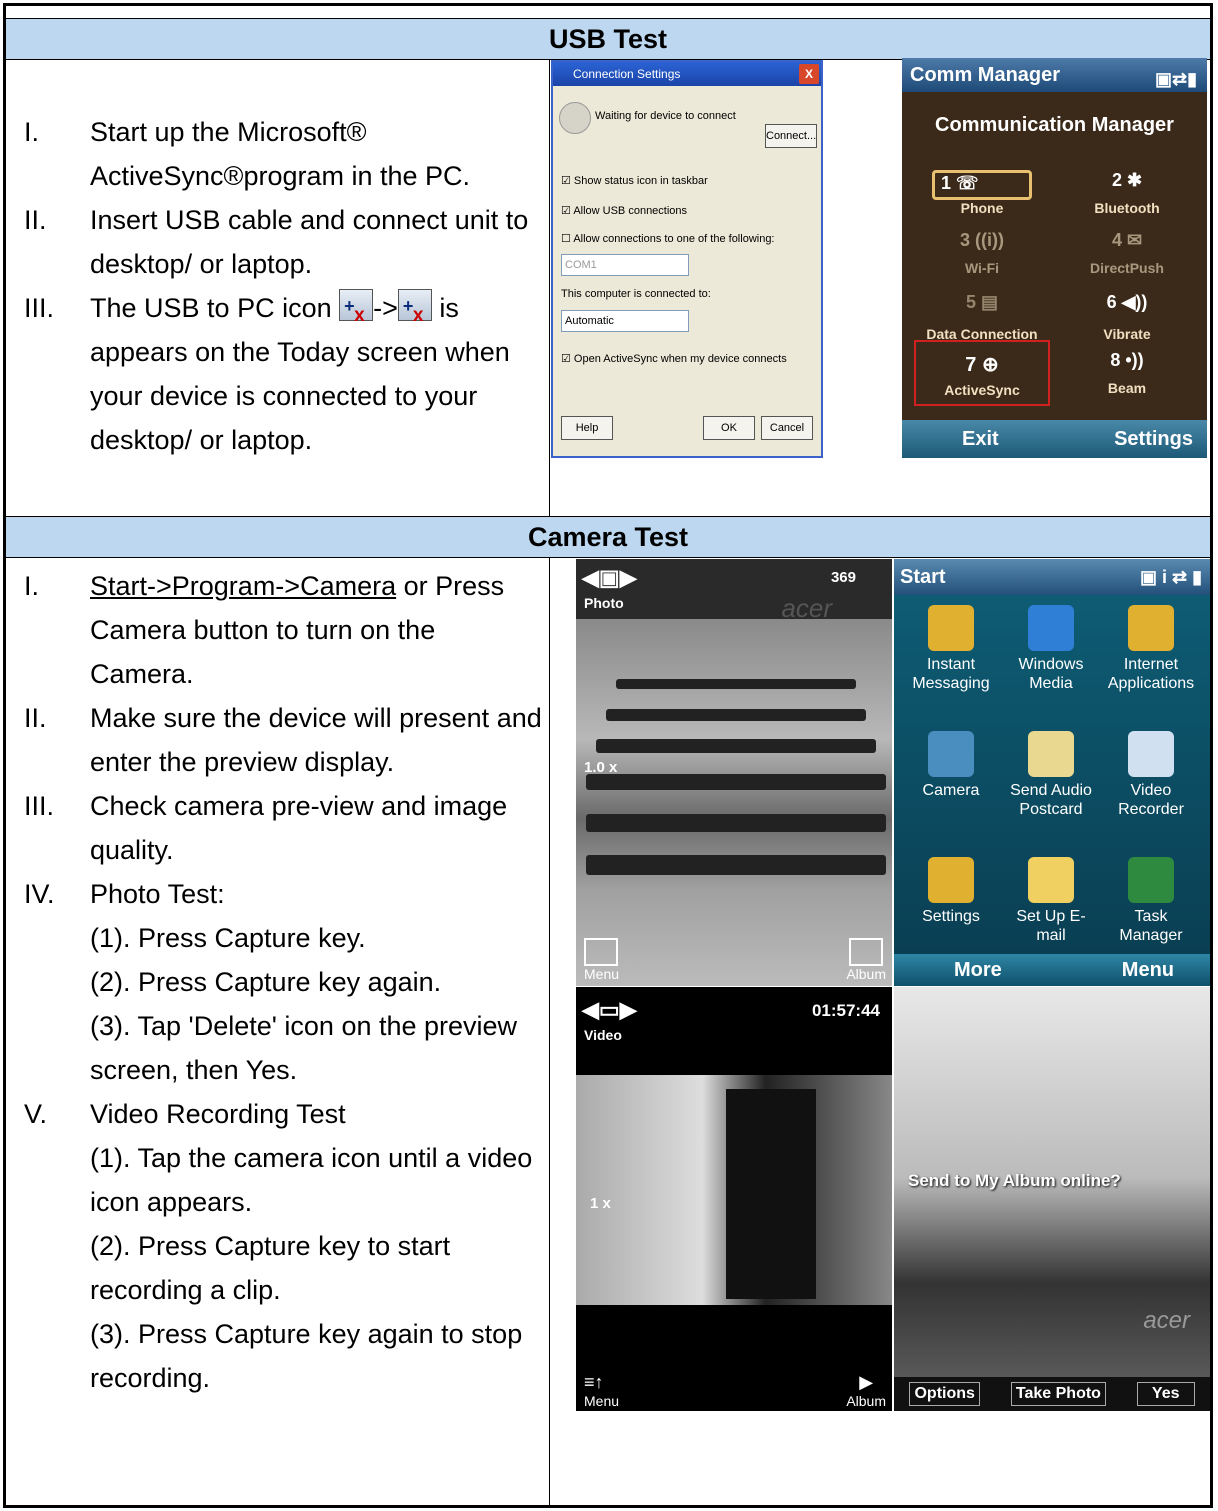  I want to click on take-photo-button: Take Photo, so click(1058, 1394).